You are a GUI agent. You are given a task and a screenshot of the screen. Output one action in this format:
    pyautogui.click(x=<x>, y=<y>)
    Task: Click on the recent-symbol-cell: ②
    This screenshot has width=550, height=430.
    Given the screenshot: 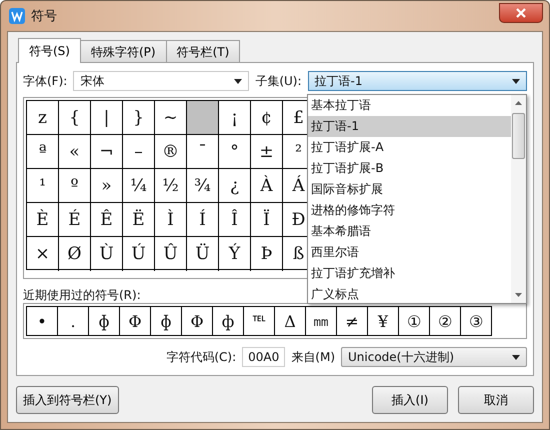 What is the action you would take?
    pyautogui.click(x=445, y=321)
    